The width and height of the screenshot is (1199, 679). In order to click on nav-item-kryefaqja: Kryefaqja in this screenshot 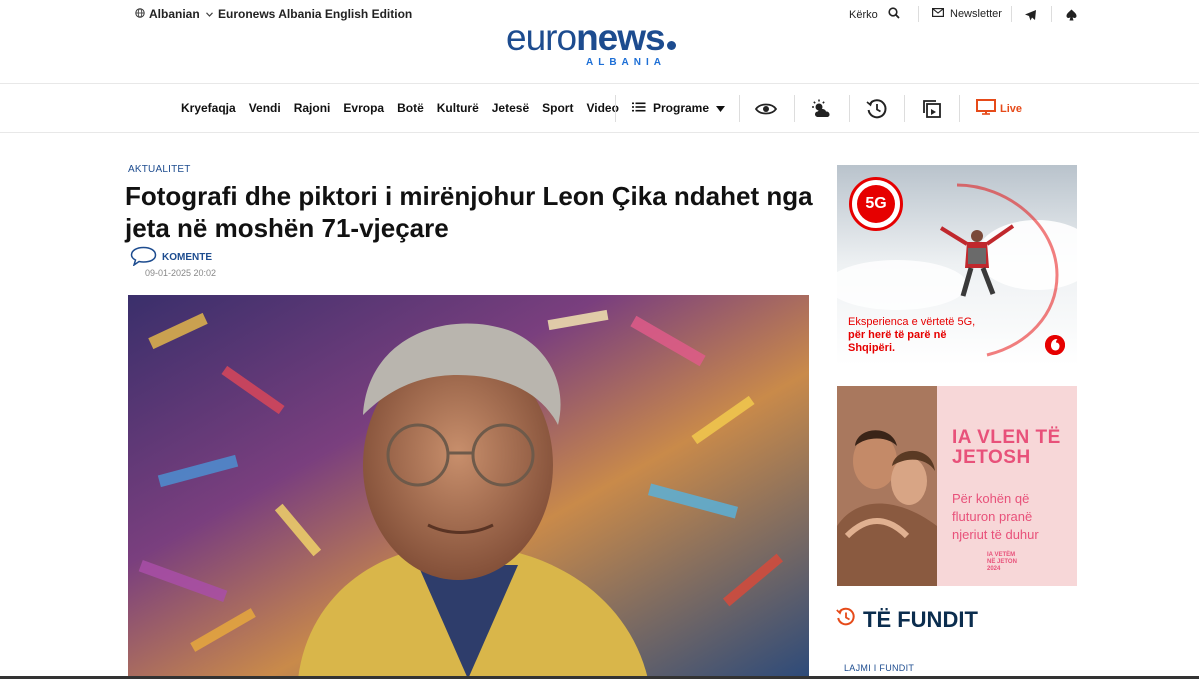, I will do `click(208, 108)`.